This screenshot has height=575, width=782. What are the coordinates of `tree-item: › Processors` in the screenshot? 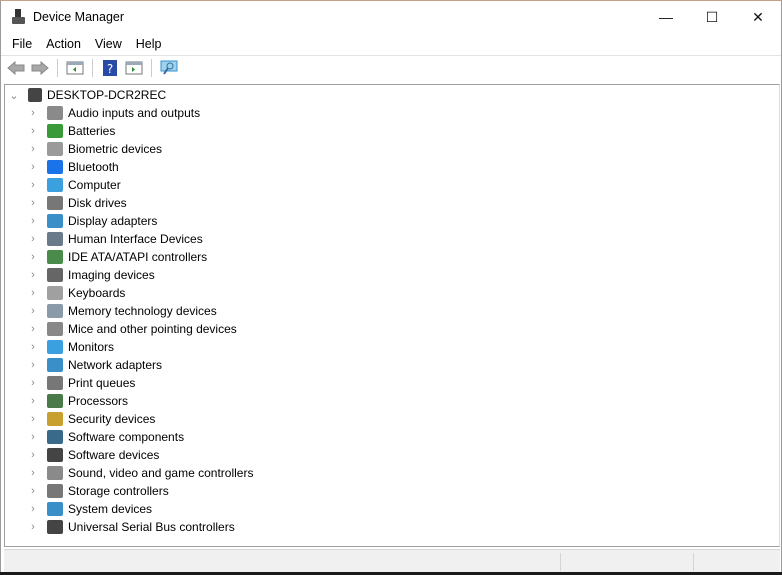 It's located at (77, 401).